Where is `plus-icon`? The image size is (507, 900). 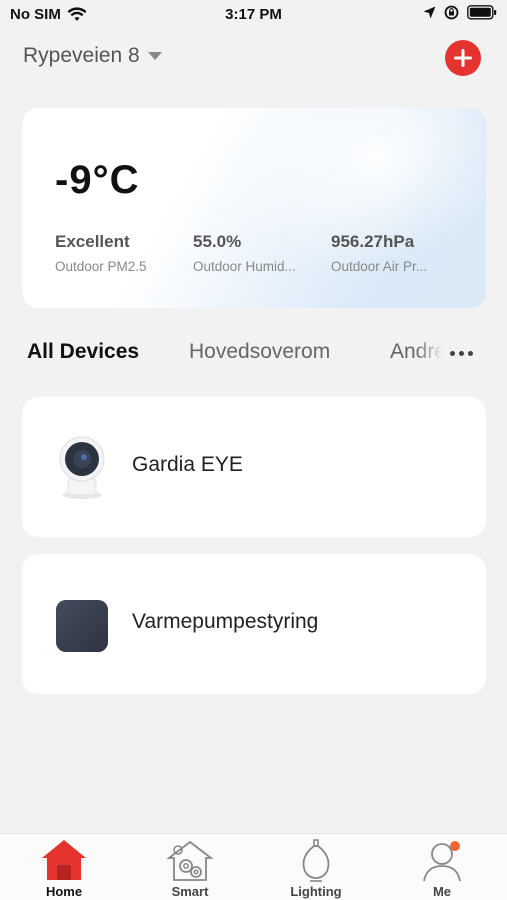 plus-icon is located at coordinates (463, 58).